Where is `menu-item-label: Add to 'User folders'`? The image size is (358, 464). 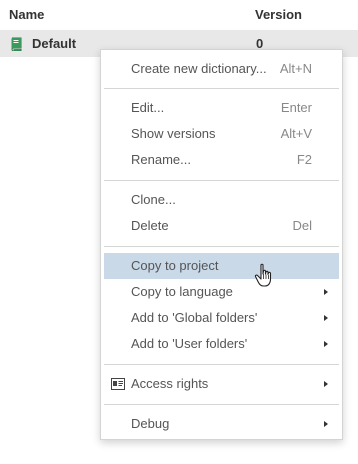
menu-item-label: Add to 'User folders' is located at coordinates (189, 343).